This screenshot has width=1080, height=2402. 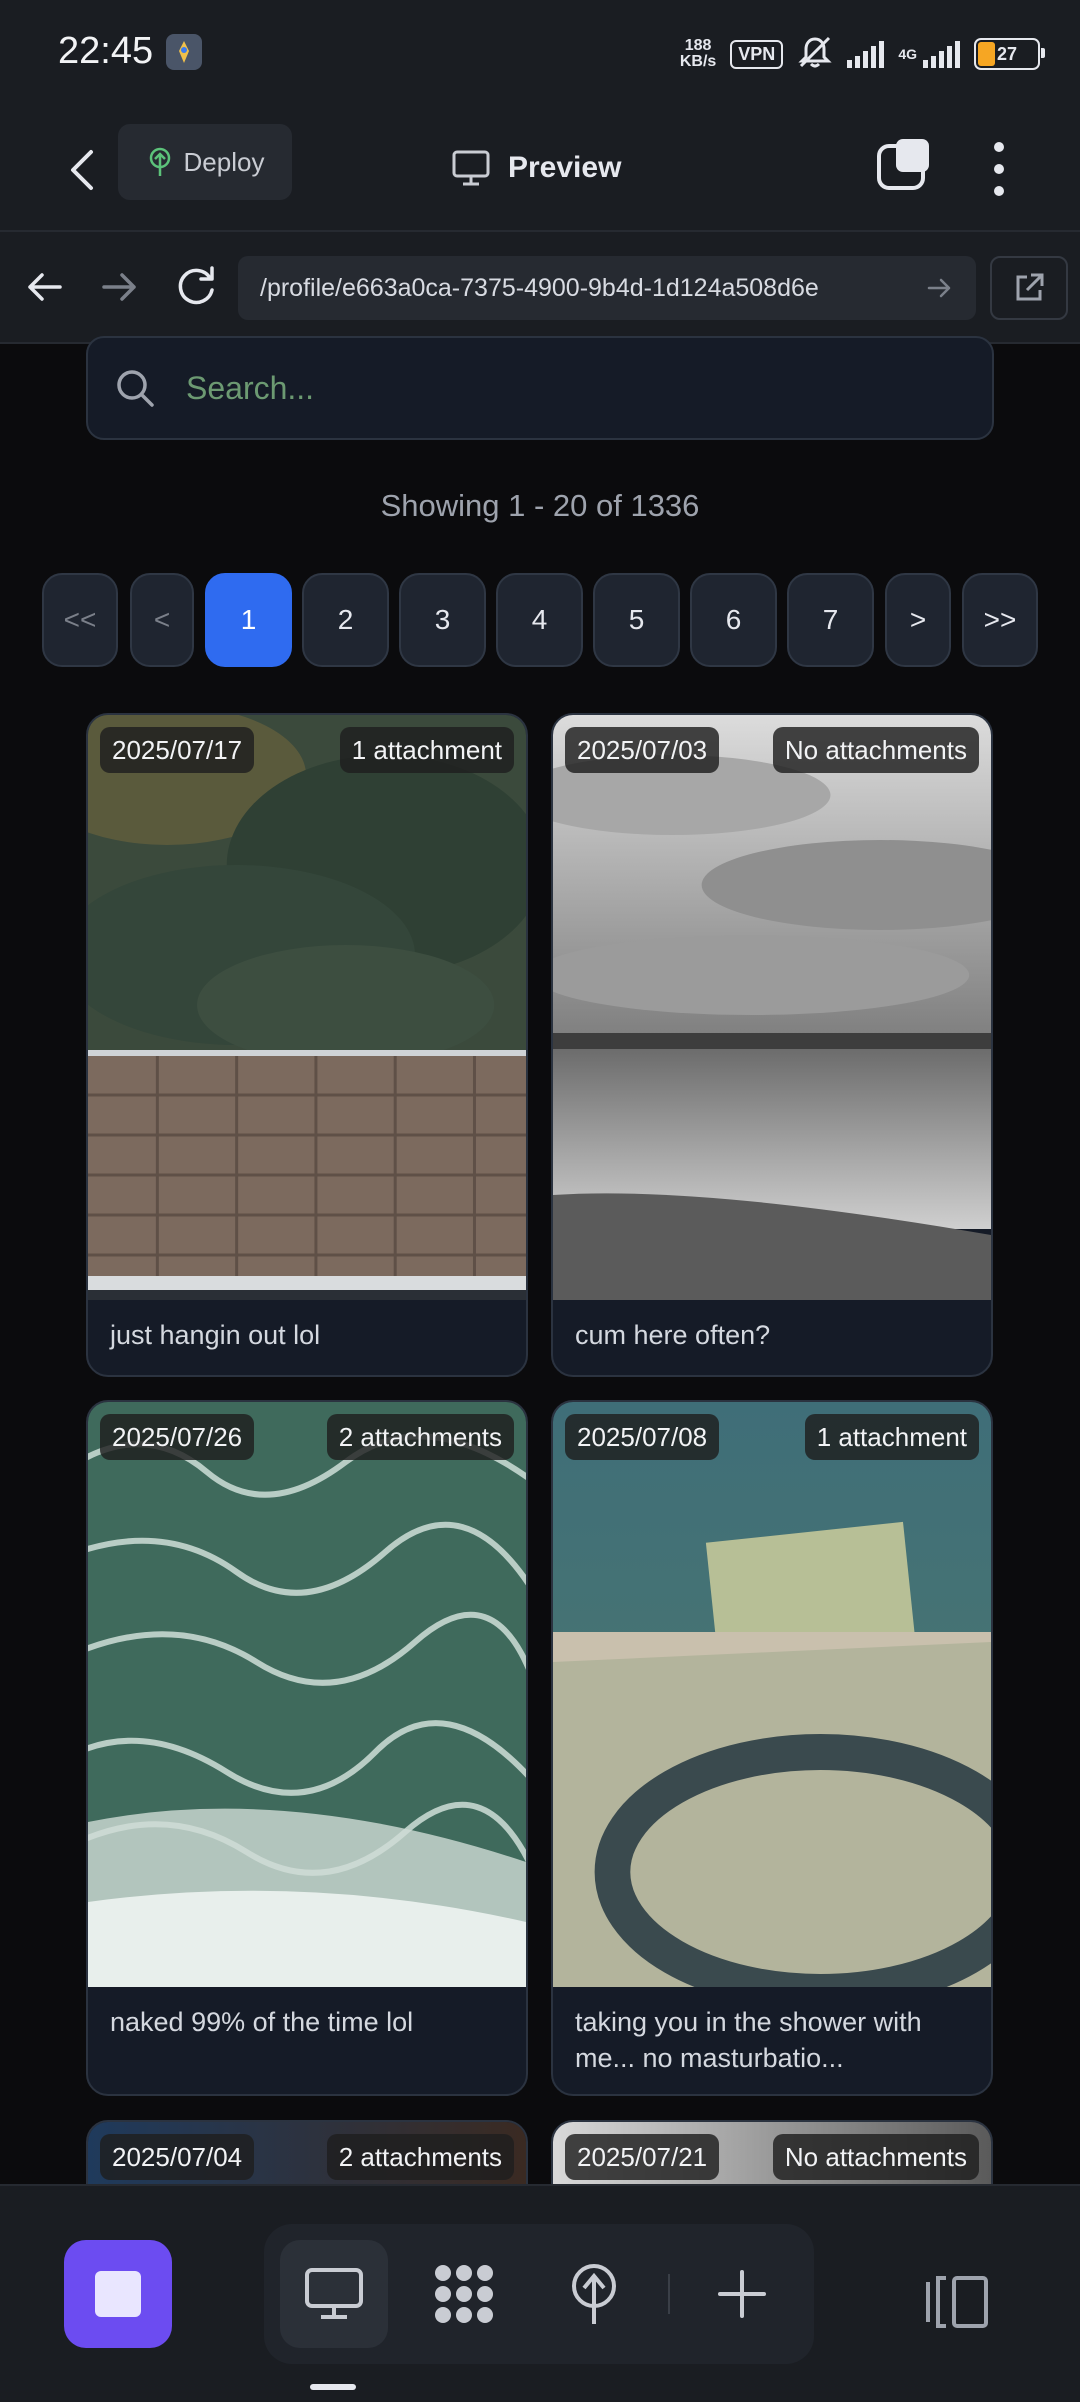 I want to click on browser-back-button, so click(x=45, y=287).